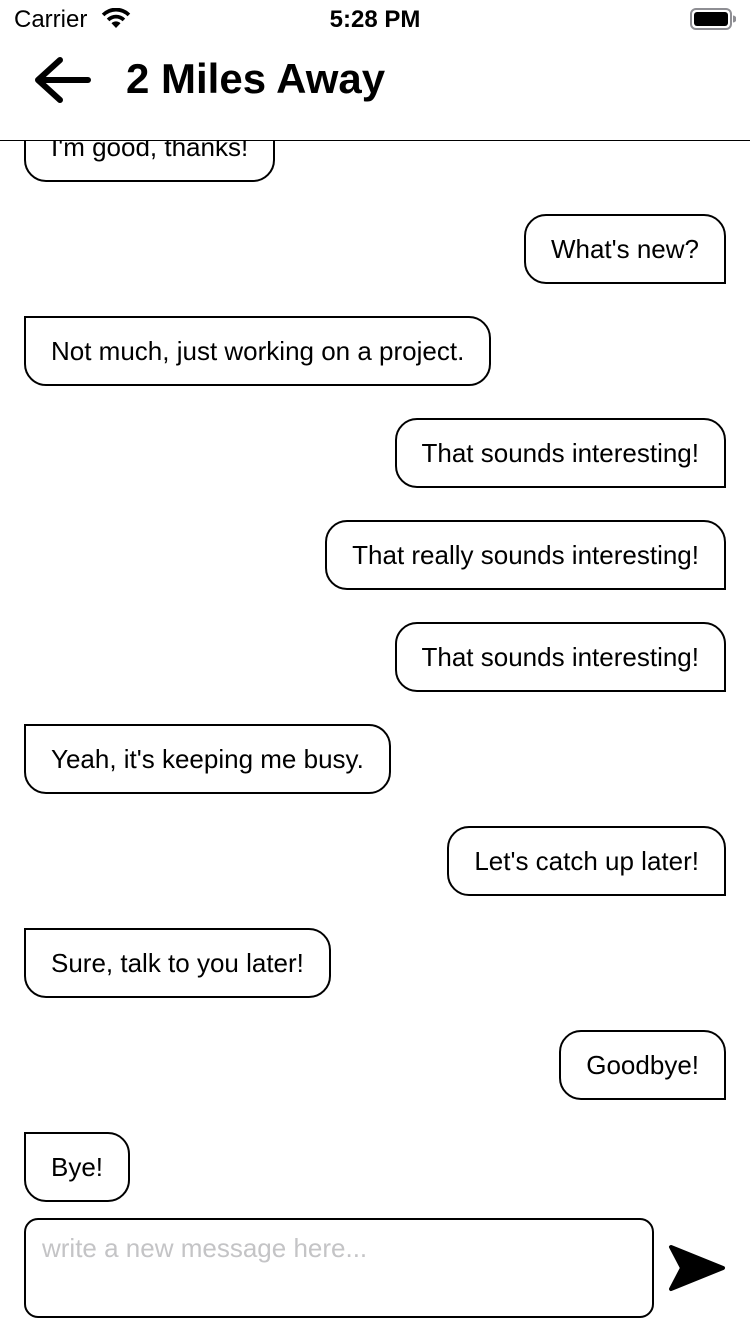 This screenshot has width=750, height=1334. What do you see at coordinates (642, 1065) in the screenshot?
I see `message-bubble-sent: Goodbye!` at bounding box center [642, 1065].